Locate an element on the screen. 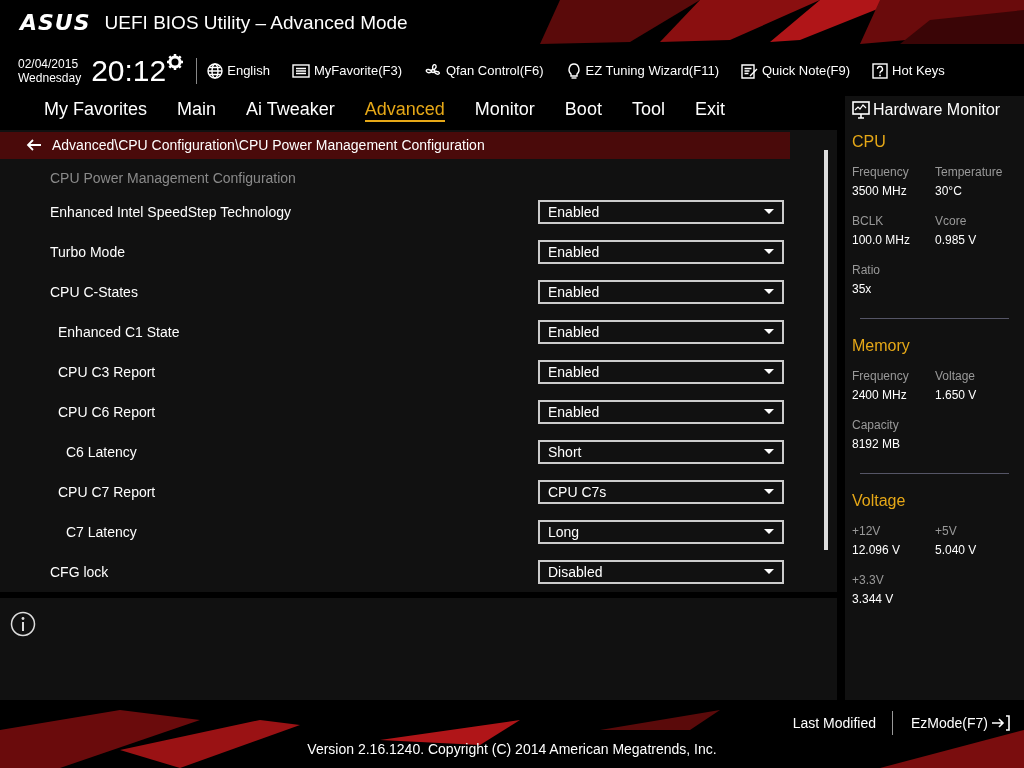  reading-label: +3.3V is located at coordinates (868, 580).